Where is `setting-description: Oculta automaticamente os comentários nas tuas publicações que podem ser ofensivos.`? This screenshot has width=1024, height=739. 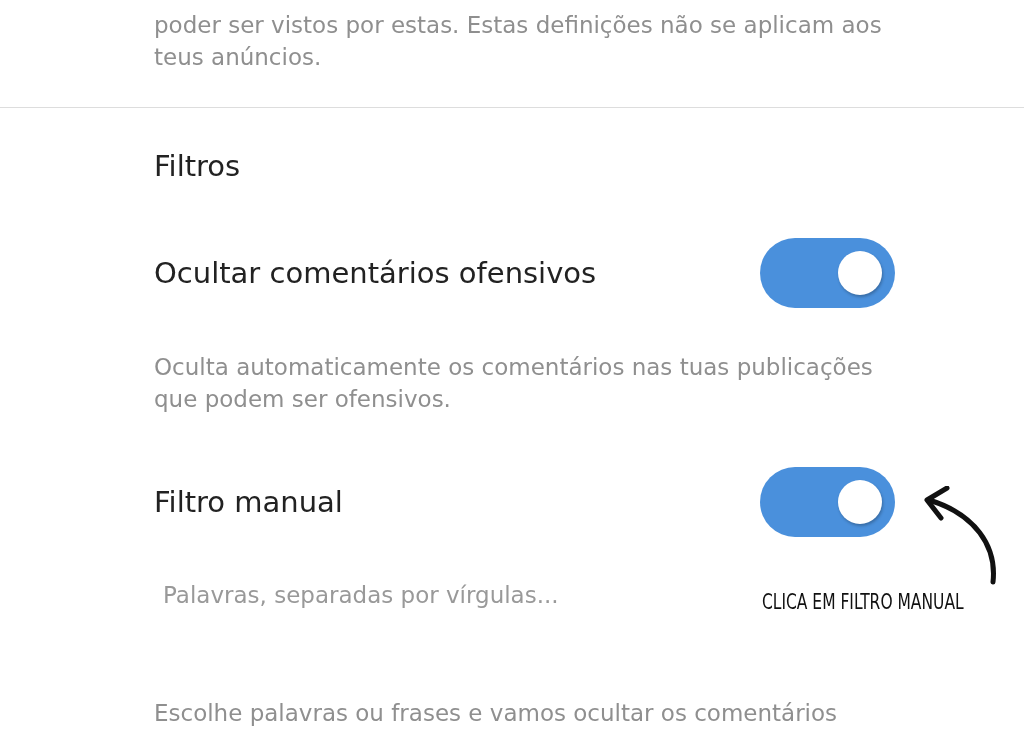
setting-description: Oculta automaticamente os comentários nas tuas publicações que podem ser ofensivos. is located at coordinates (514, 383).